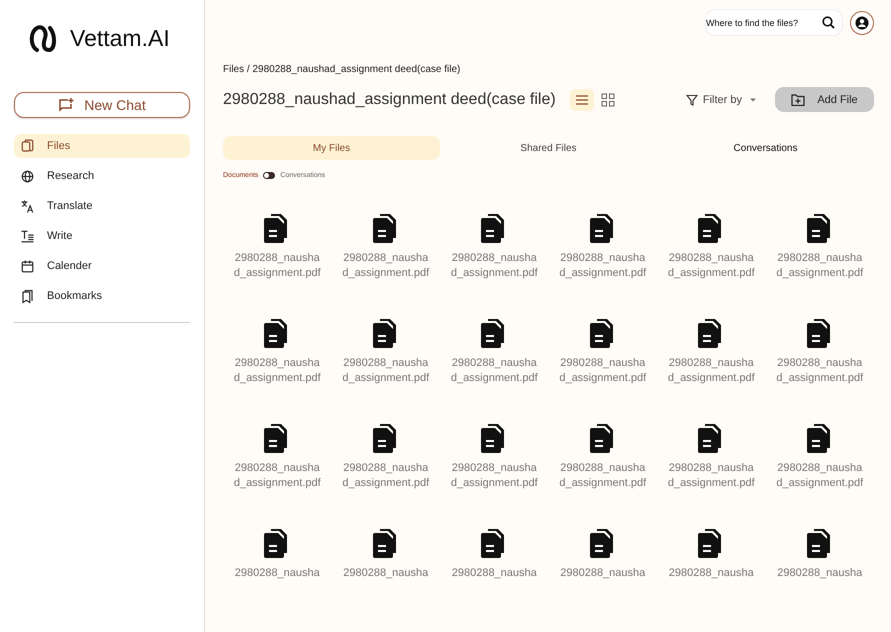  Describe the element at coordinates (722, 100) in the screenshot. I see `filter-dropdown: Filter by` at that location.